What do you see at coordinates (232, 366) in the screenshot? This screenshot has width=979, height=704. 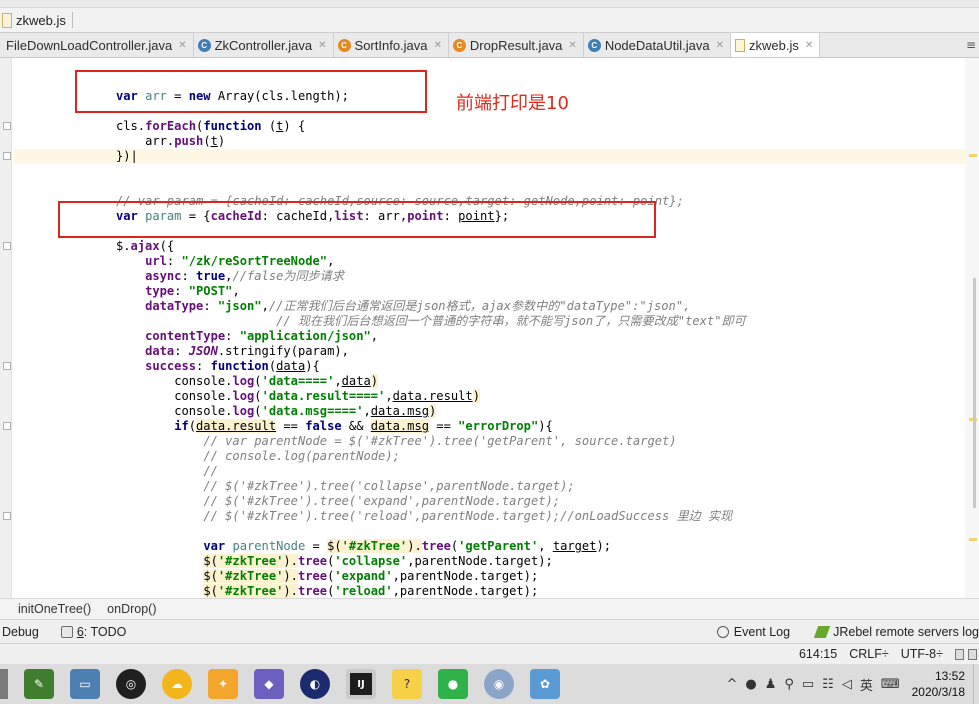 I see `code-line: success: function(data){` at bounding box center [232, 366].